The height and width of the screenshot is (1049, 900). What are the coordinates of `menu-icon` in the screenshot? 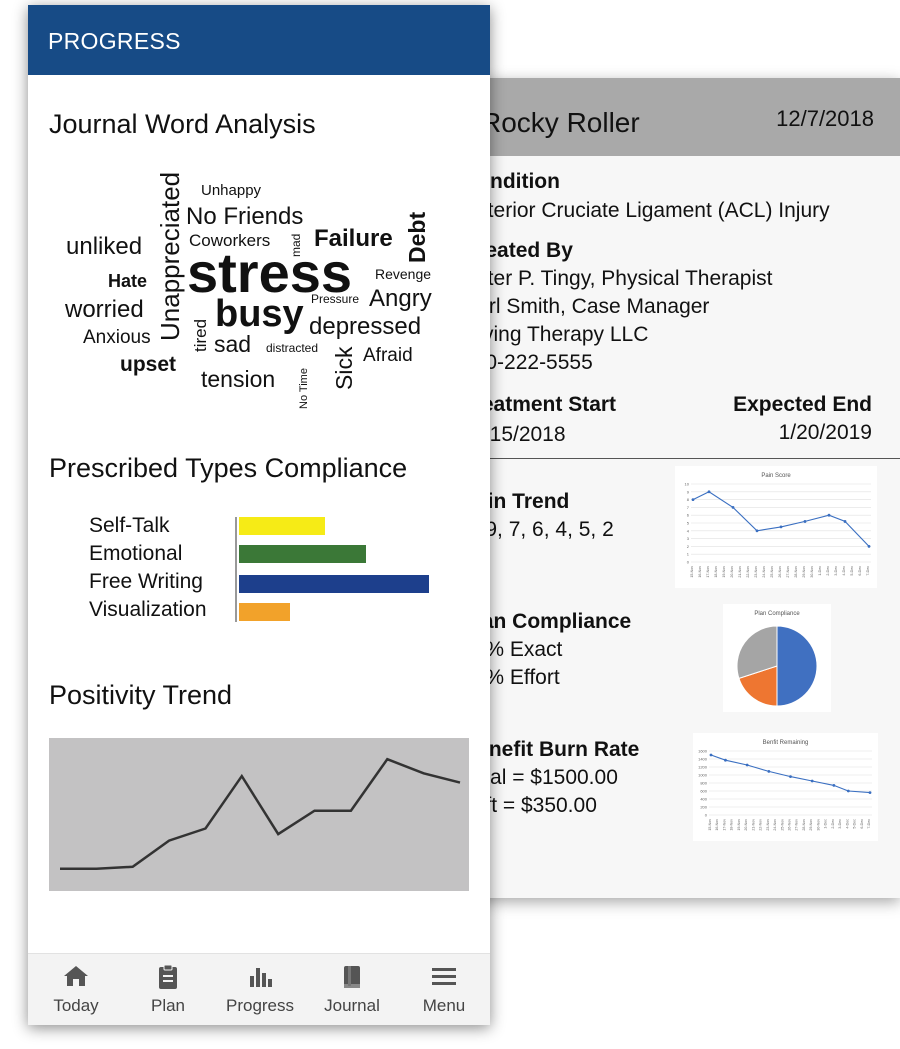 It's located at (444, 976).